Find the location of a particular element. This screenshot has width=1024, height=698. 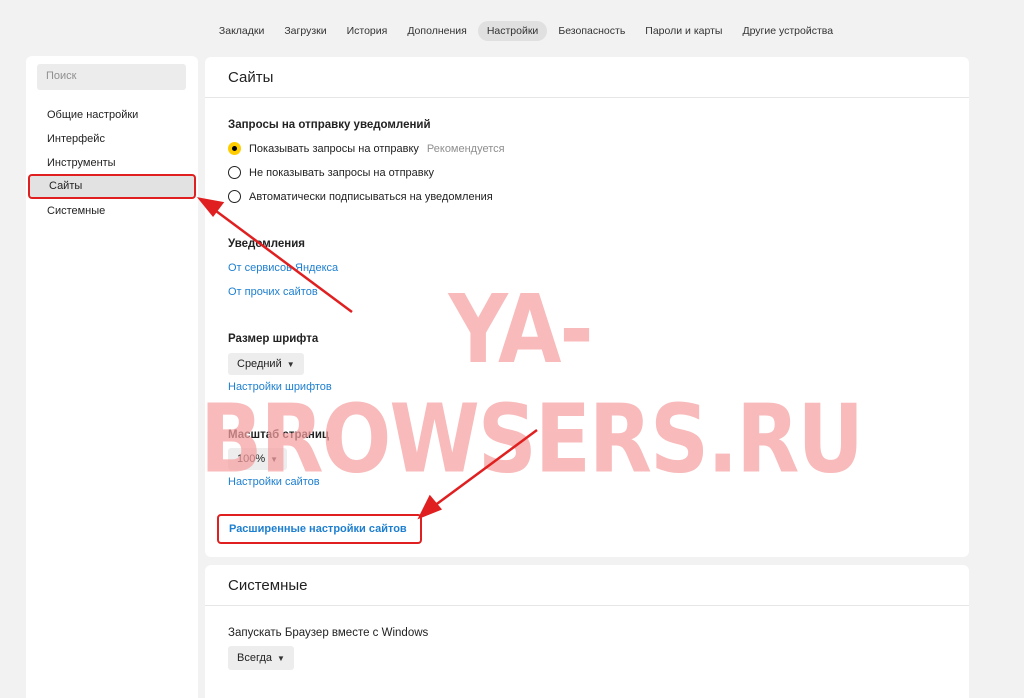

tab-downloads: Загрузки is located at coordinates (305, 31).